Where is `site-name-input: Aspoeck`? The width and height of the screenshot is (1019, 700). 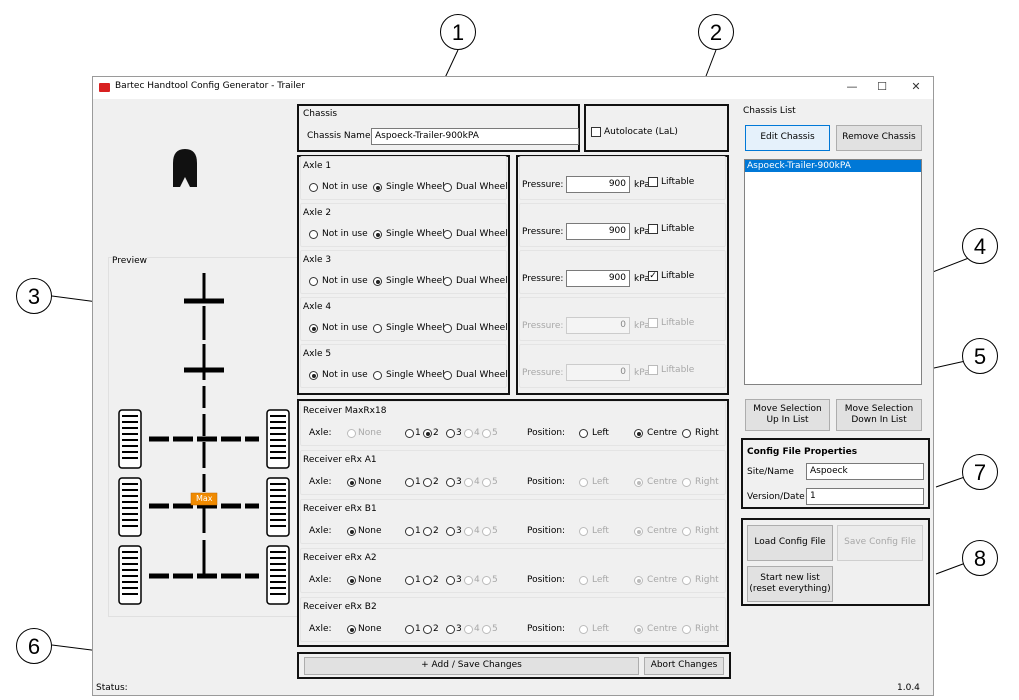
site-name-input: Aspoeck is located at coordinates (865, 471).